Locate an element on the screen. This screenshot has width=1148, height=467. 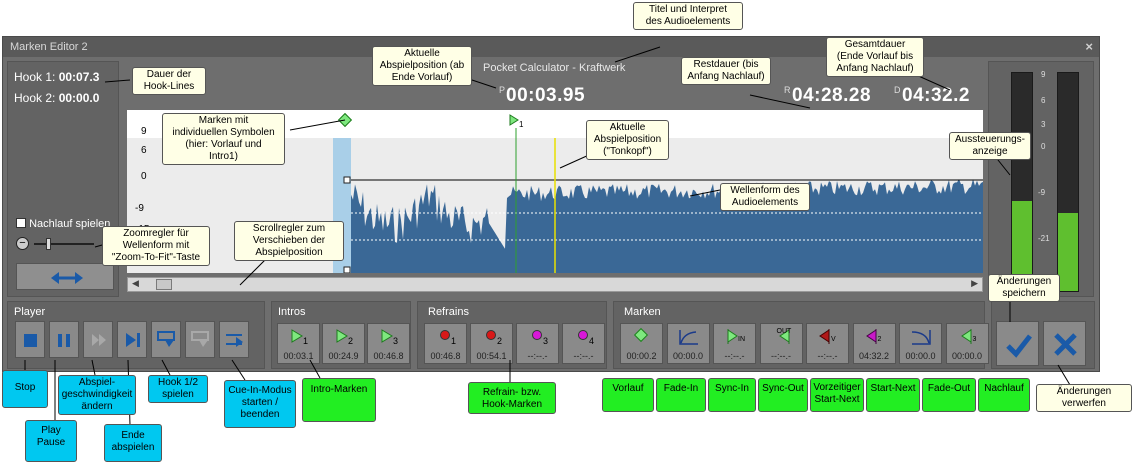
stop-icon is located at coordinates (30, 340).